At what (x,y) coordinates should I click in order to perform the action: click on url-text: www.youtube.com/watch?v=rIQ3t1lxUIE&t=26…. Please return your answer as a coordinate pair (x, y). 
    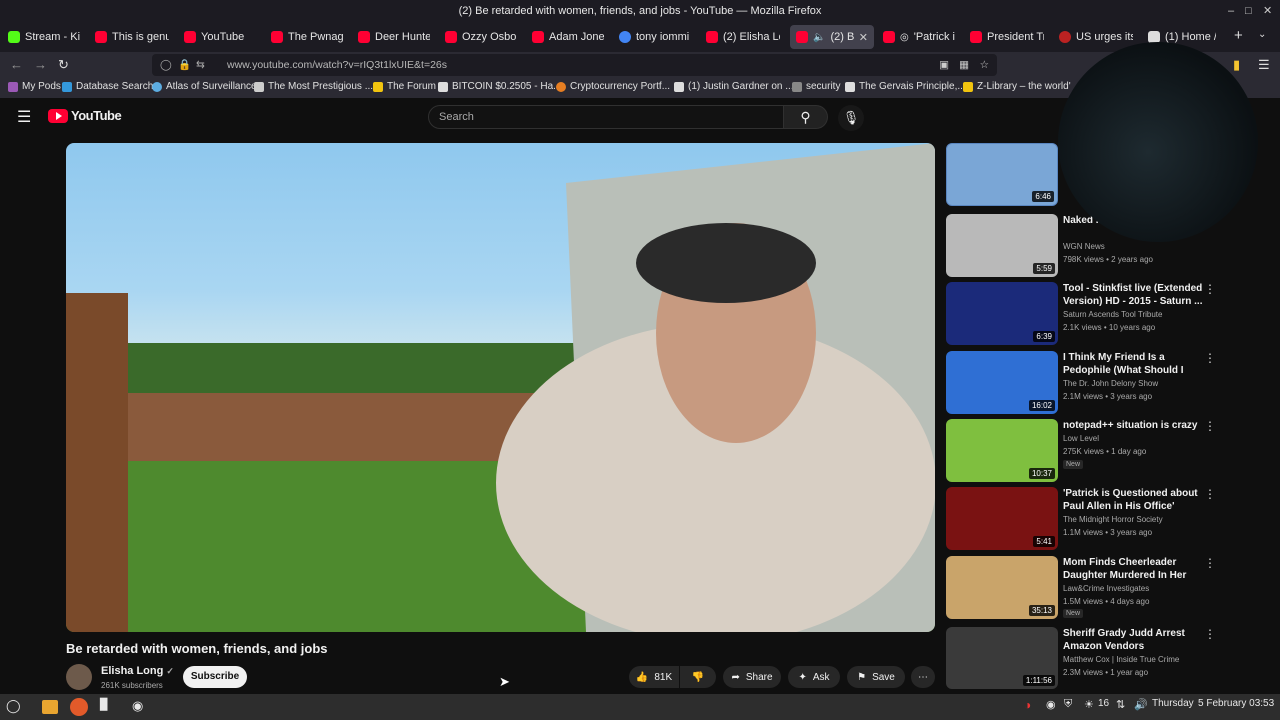
    Looking at the image, I should click on (337, 65).